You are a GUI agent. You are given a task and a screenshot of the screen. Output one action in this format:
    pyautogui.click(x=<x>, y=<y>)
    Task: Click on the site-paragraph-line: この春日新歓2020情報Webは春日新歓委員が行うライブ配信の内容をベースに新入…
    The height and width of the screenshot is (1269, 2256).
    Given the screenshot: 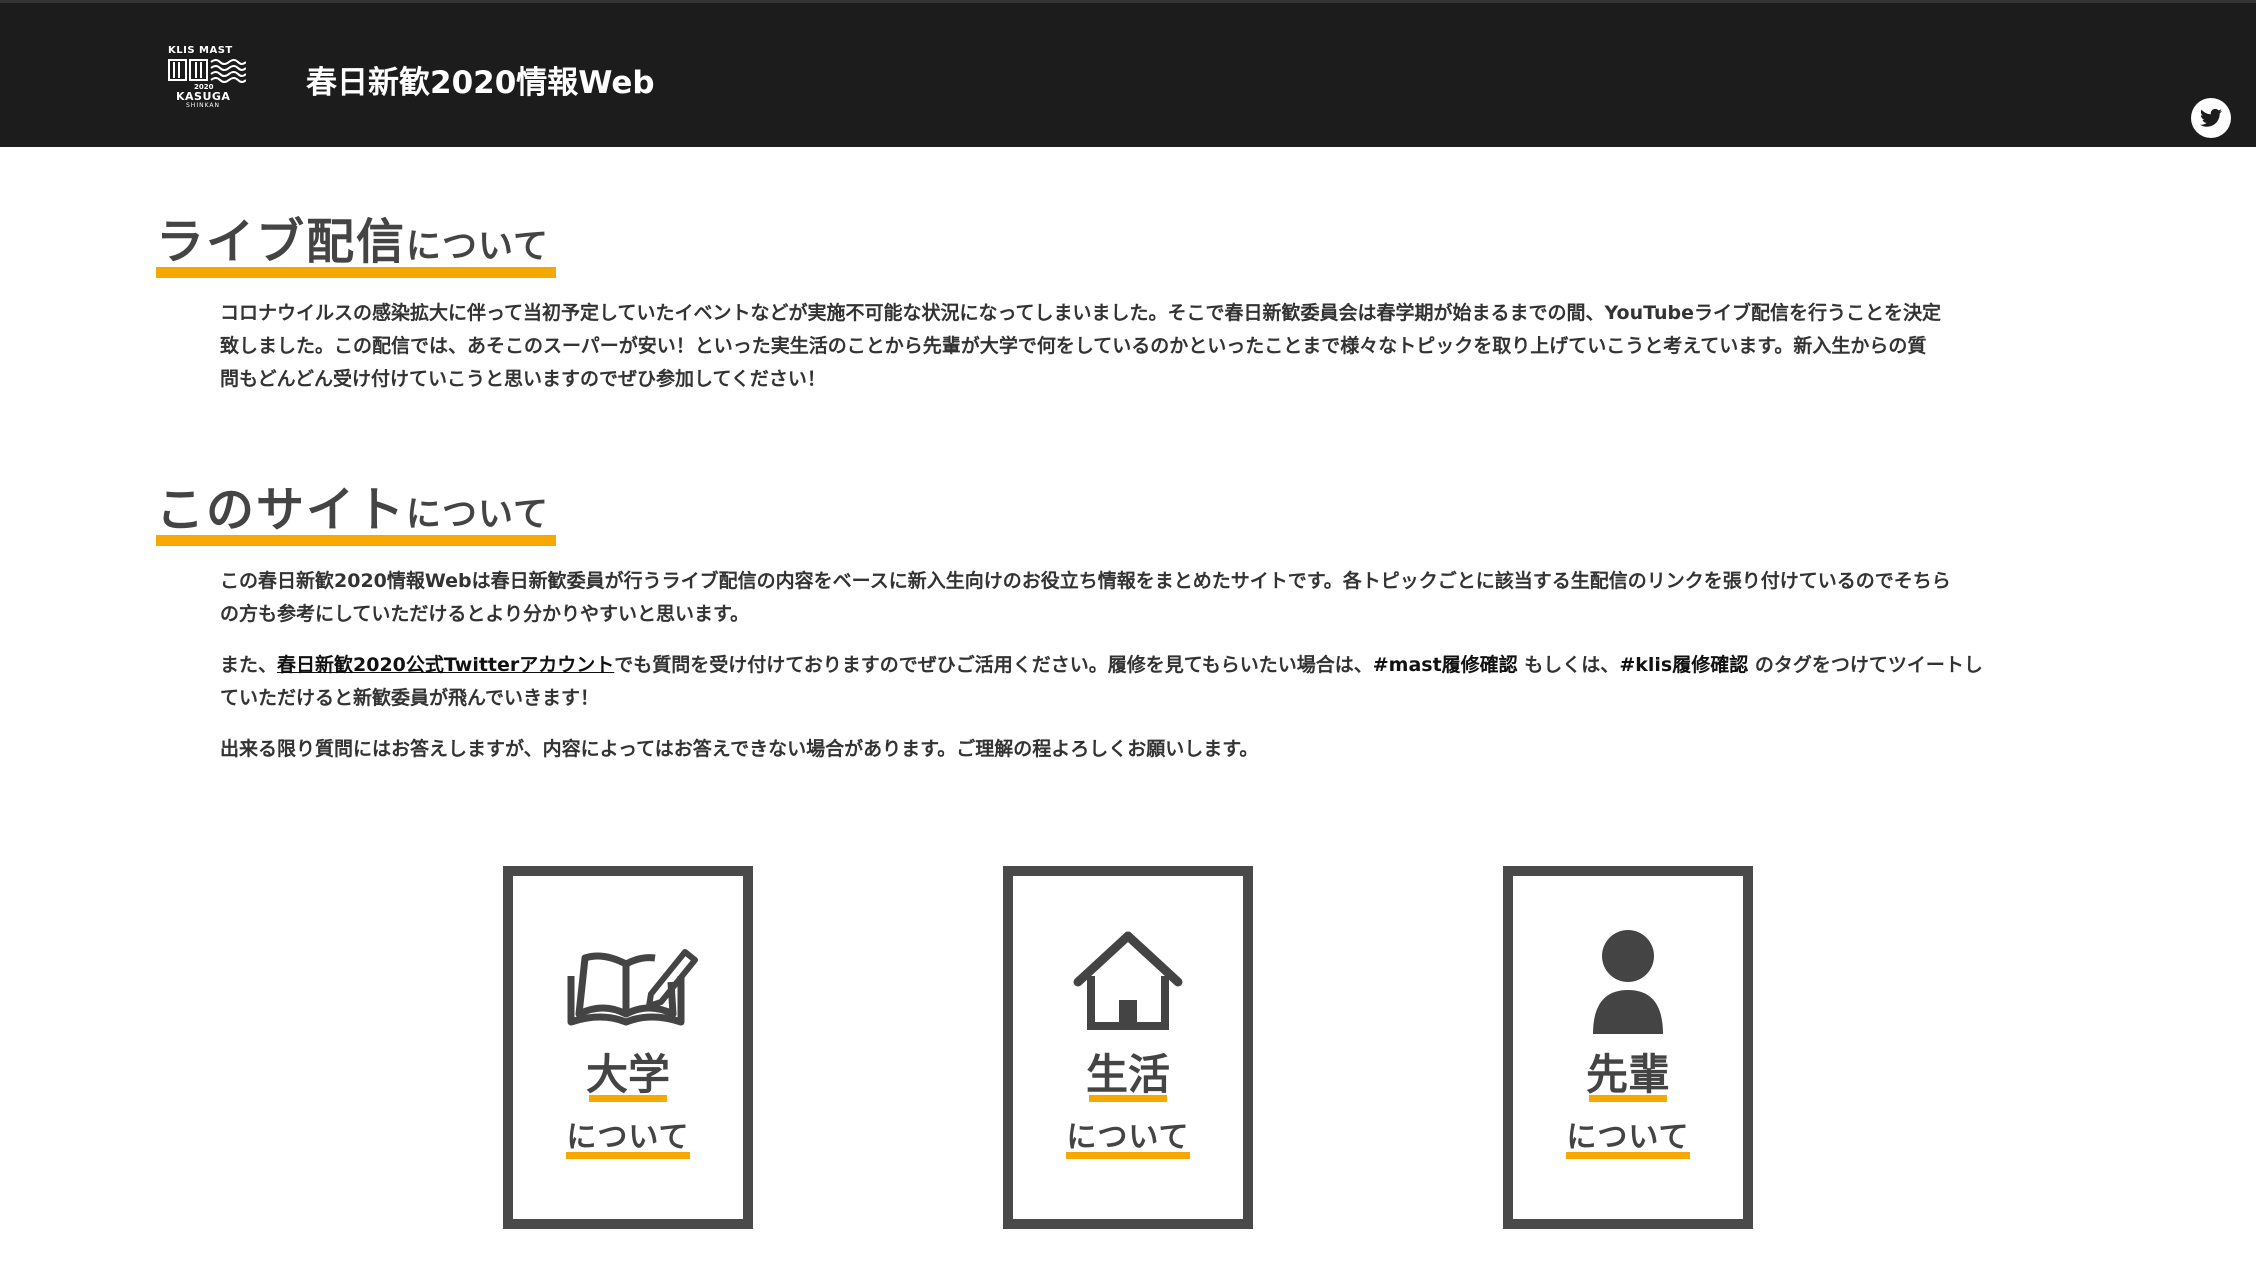 What is the action you would take?
    pyautogui.click(x=1085, y=581)
    